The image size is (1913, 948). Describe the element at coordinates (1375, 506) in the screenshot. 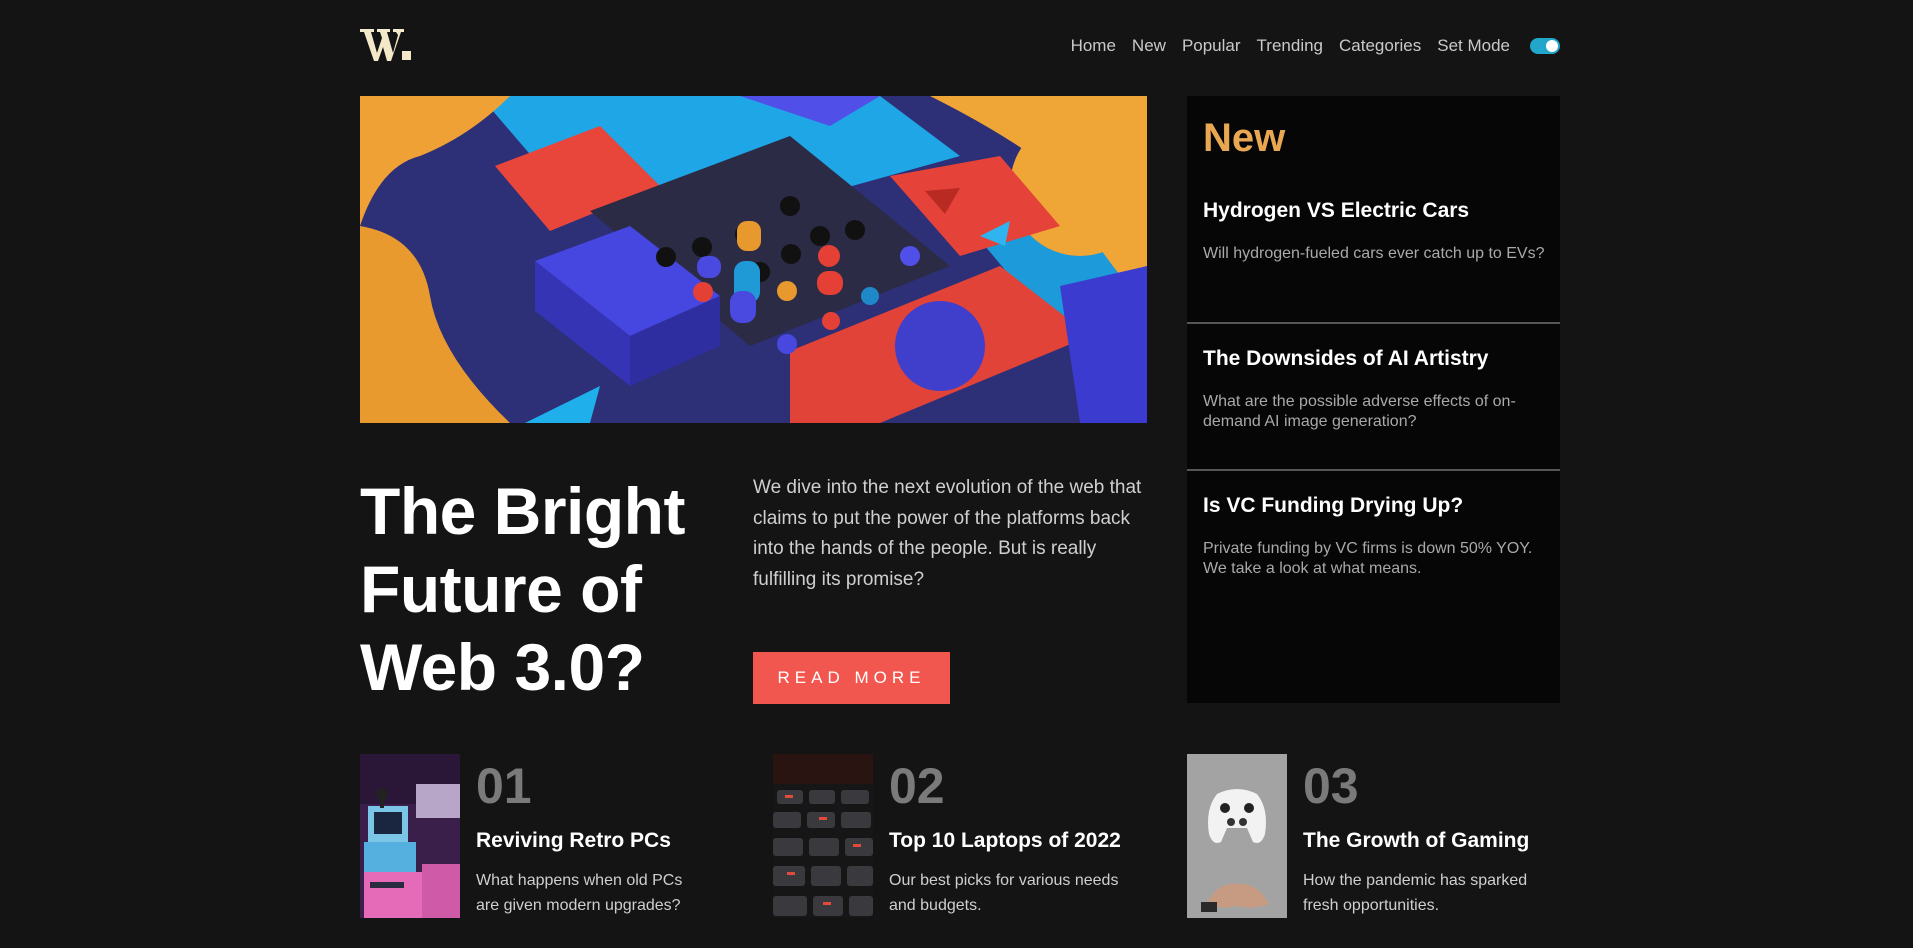

I see `new-item-title: Is VC Funding Drying Up?` at that location.